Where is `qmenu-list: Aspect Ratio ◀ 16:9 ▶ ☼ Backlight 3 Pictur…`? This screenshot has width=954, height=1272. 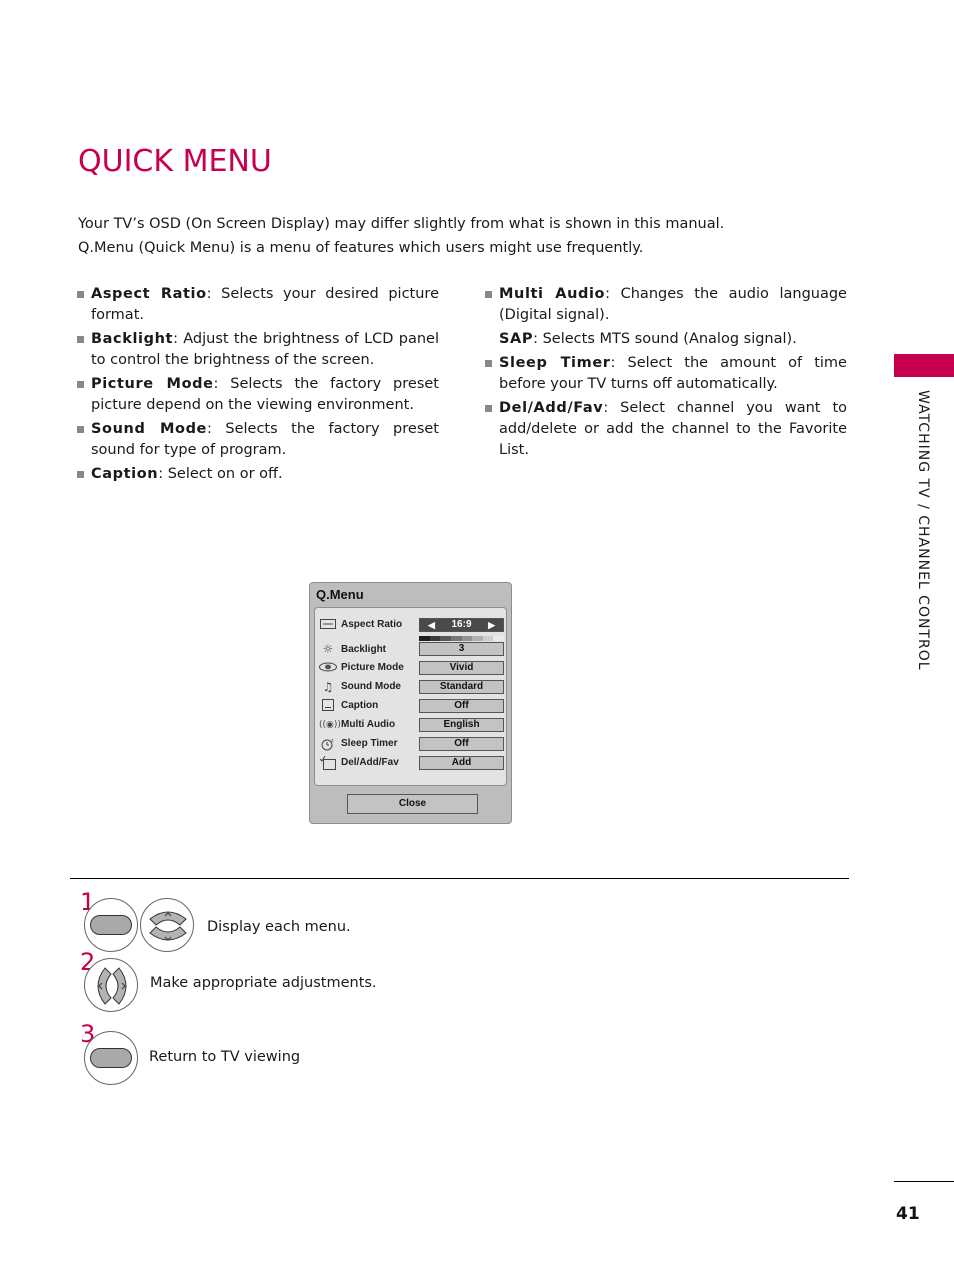
qmenu-list: Aspect Ratio ◀ 16:9 ▶ ☼ Backlight 3 Pictur… is located at coordinates (410, 696).